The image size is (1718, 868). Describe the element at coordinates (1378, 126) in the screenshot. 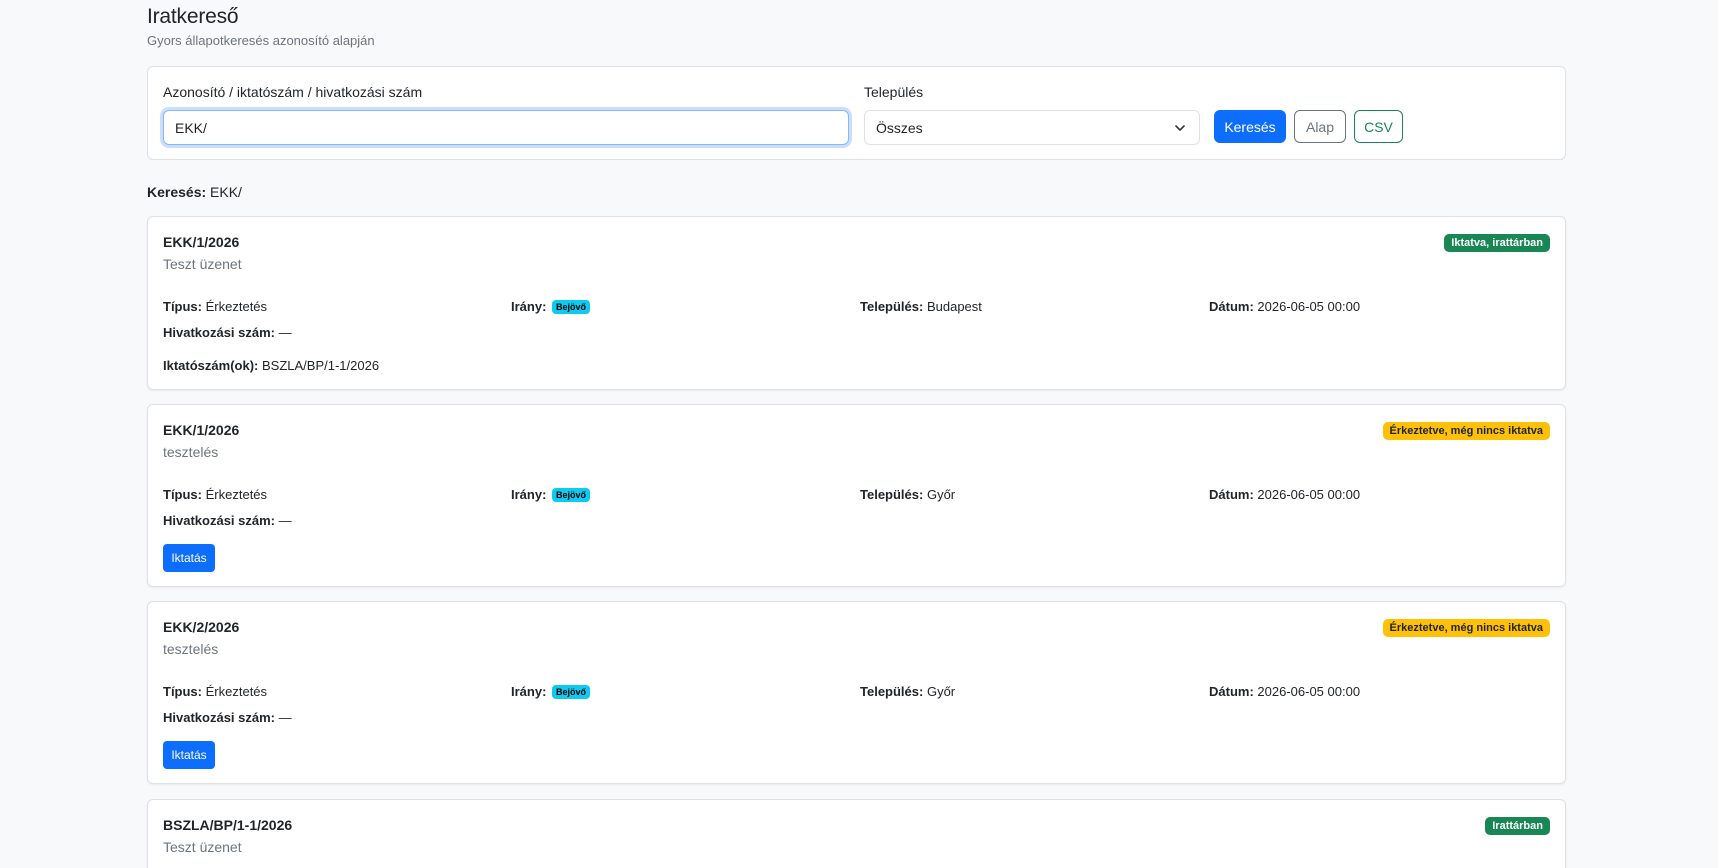

I see `csv-export-button: CSV` at that location.